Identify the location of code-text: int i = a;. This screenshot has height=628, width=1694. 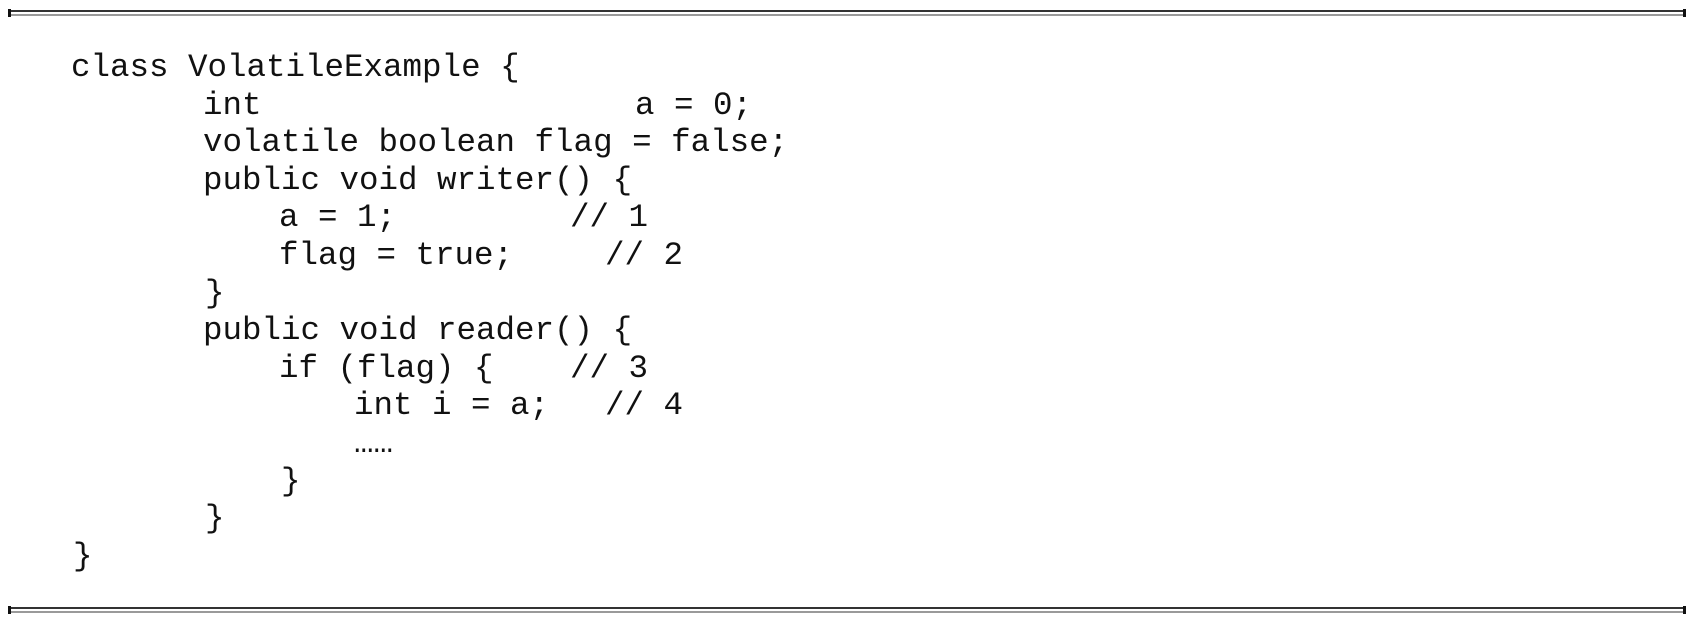
(452, 406).